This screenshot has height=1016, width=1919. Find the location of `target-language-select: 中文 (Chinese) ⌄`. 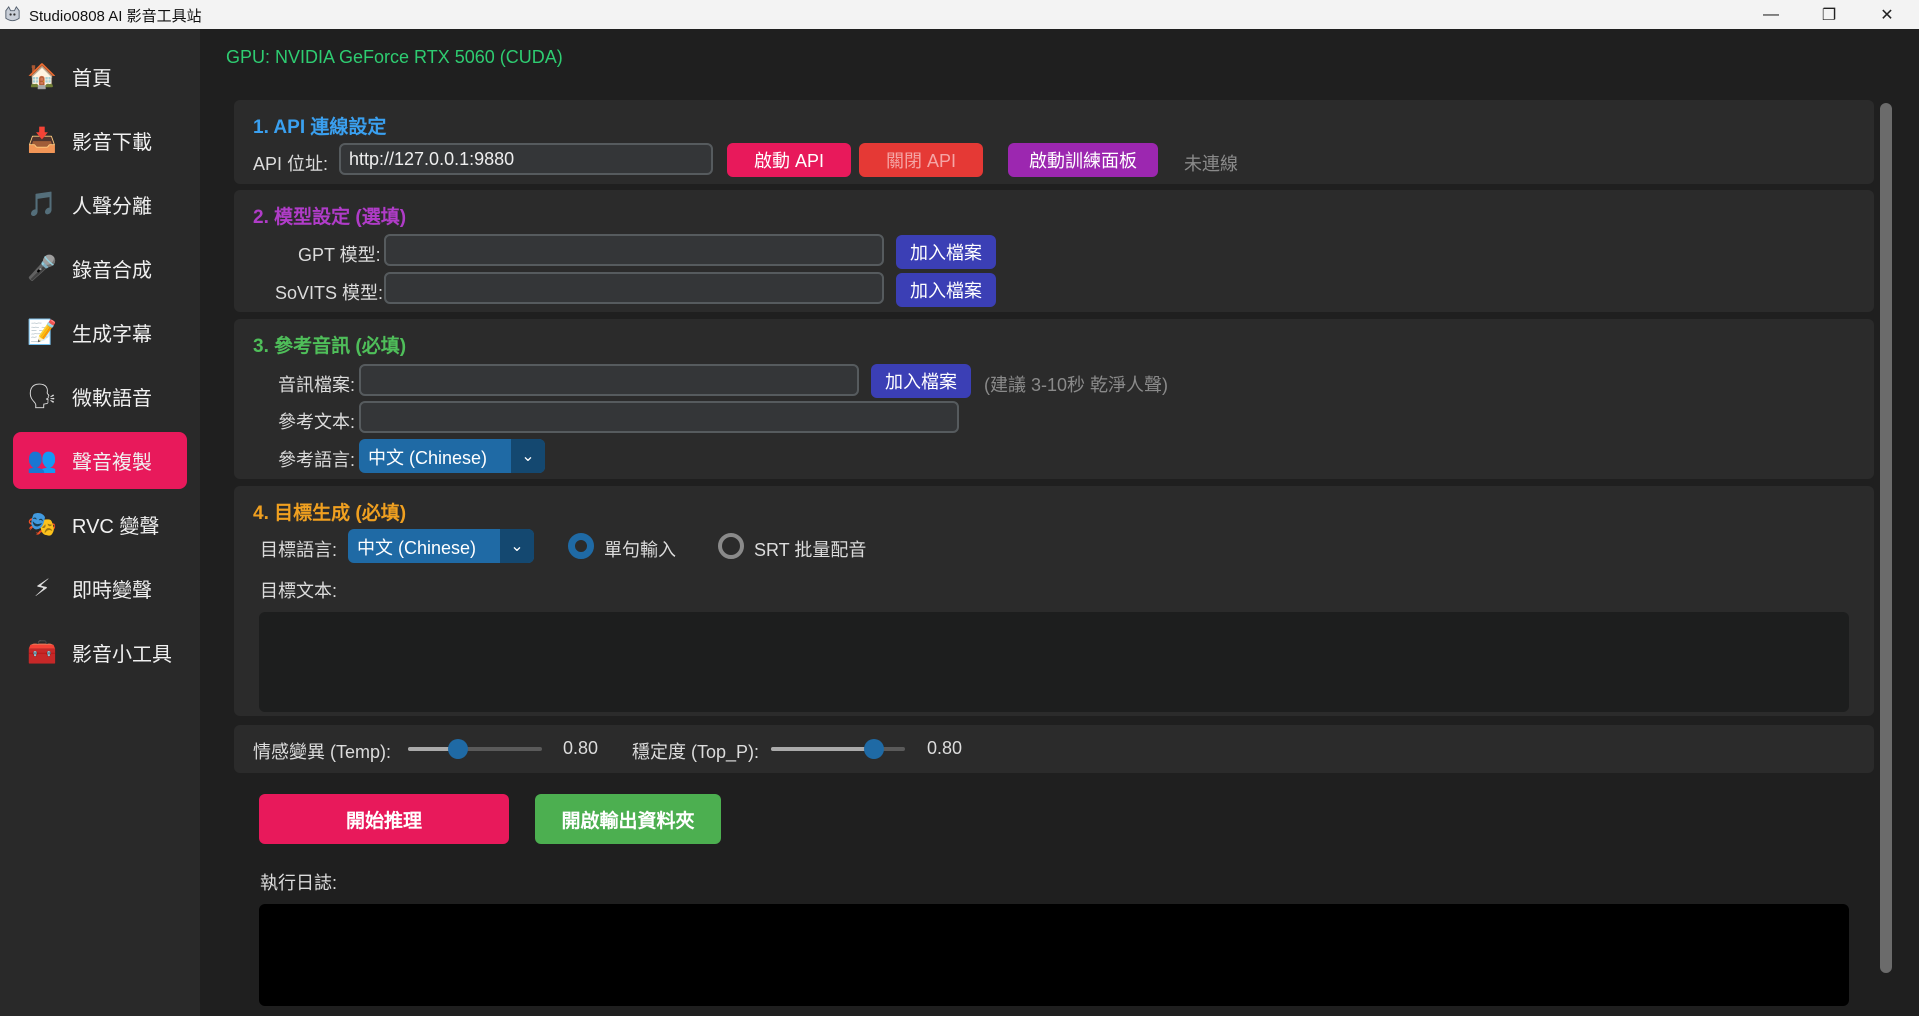

target-language-select: 中文 (Chinese) ⌄ is located at coordinates (441, 546).